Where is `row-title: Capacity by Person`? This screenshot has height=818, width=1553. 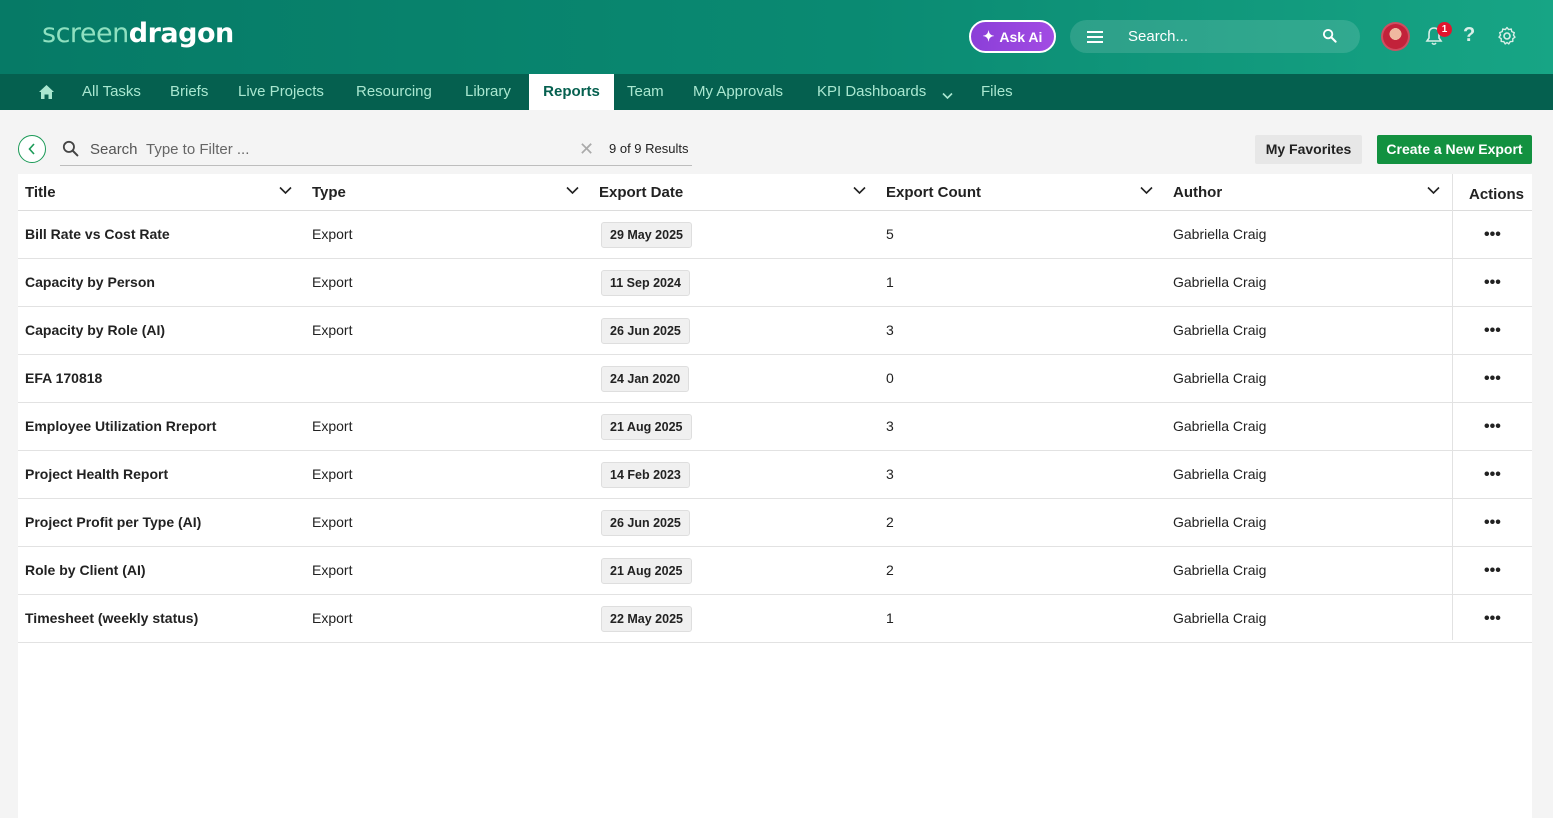
row-title: Capacity by Person is located at coordinates (90, 282).